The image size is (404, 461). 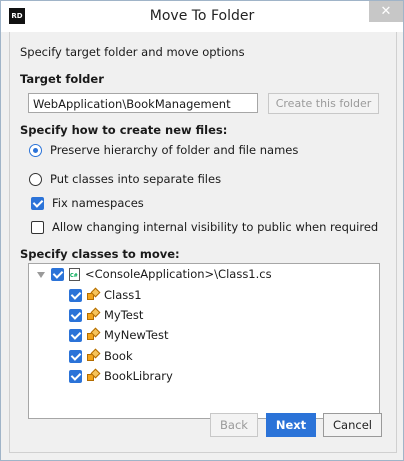 I want to click on back-button: Back, so click(x=234, y=425).